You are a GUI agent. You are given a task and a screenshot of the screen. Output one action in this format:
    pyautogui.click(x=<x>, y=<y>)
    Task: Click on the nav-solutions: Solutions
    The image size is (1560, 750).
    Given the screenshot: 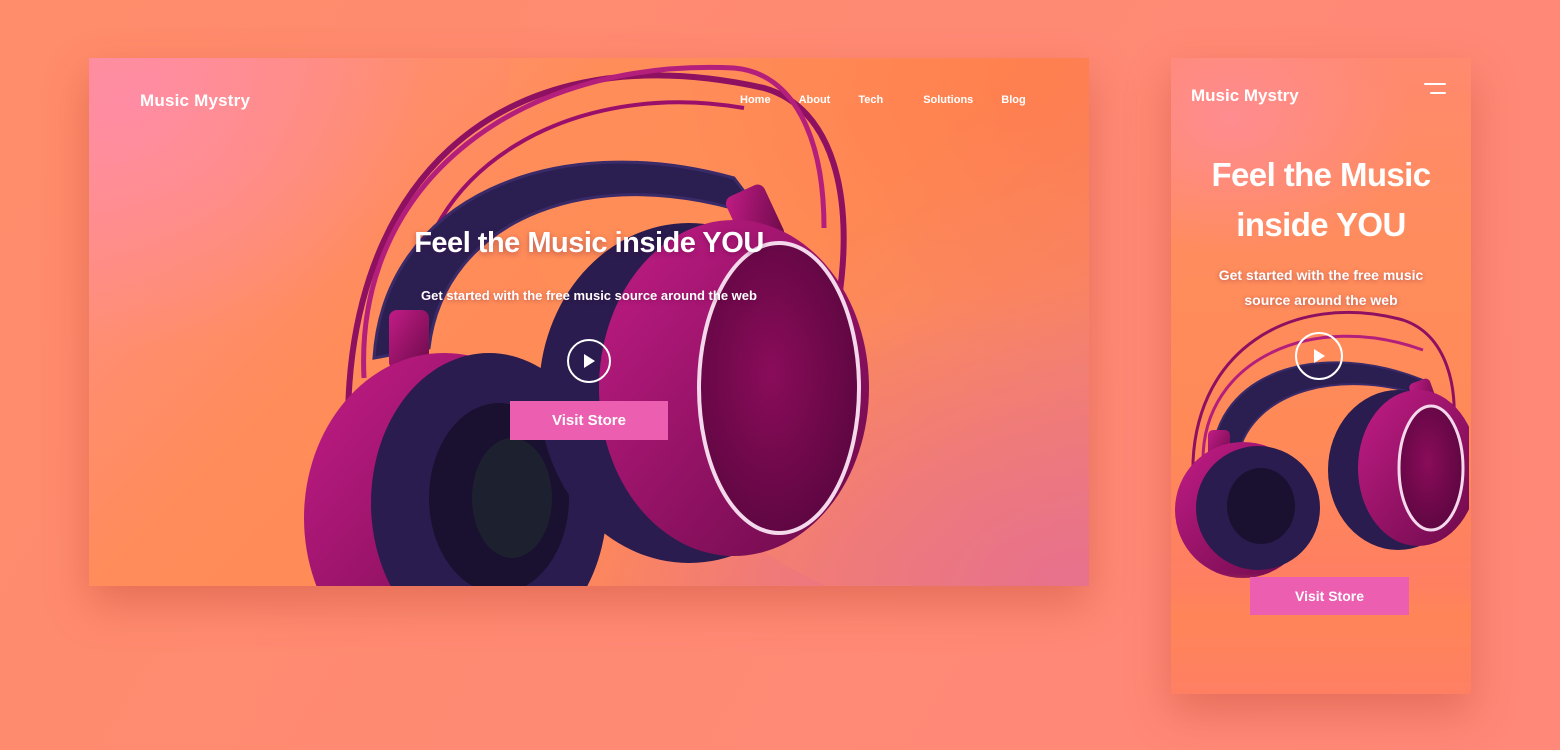 What is the action you would take?
    pyautogui.click(x=948, y=100)
    